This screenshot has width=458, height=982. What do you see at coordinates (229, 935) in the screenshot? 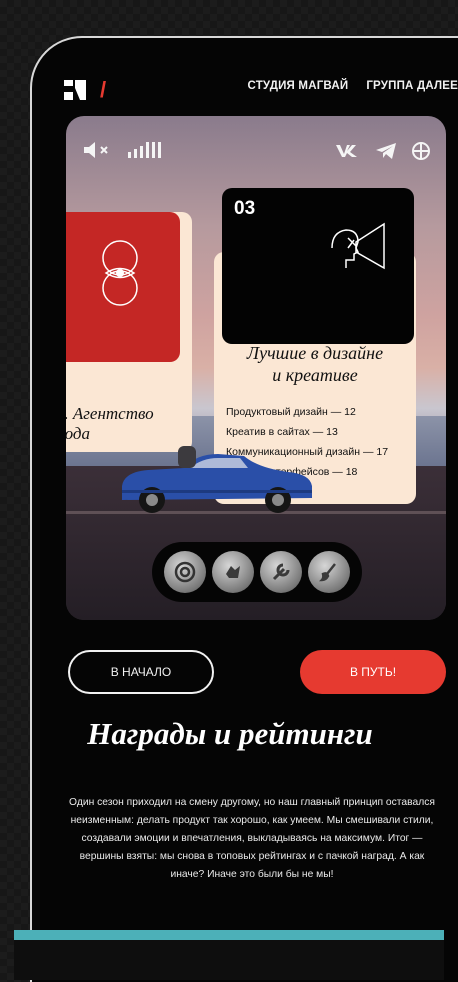
I see `scroll-progress-bar` at bounding box center [229, 935].